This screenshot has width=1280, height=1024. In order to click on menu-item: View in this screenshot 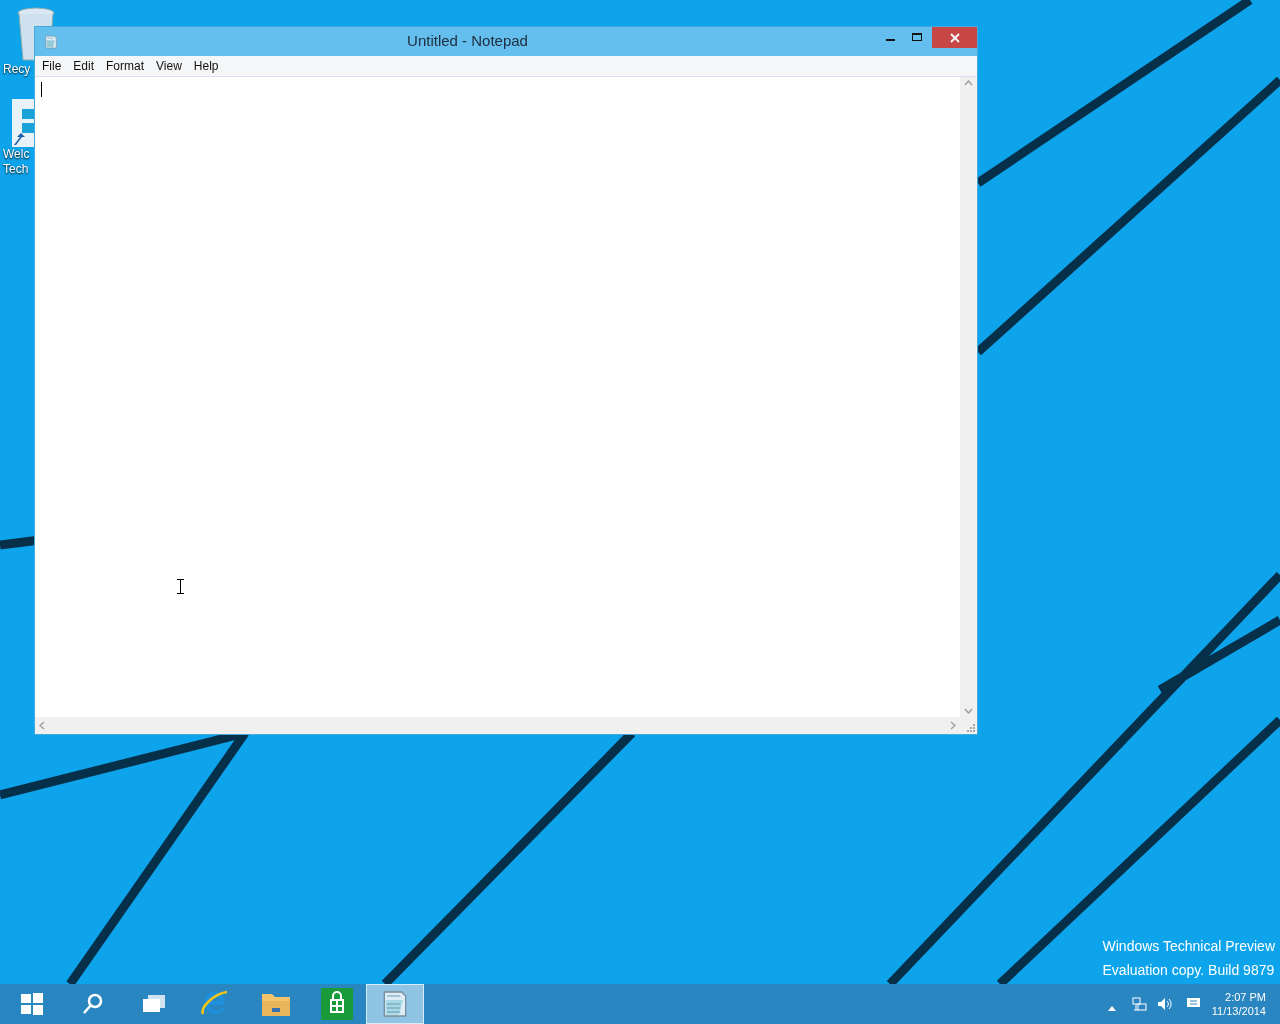, I will do `click(169, 66)`.